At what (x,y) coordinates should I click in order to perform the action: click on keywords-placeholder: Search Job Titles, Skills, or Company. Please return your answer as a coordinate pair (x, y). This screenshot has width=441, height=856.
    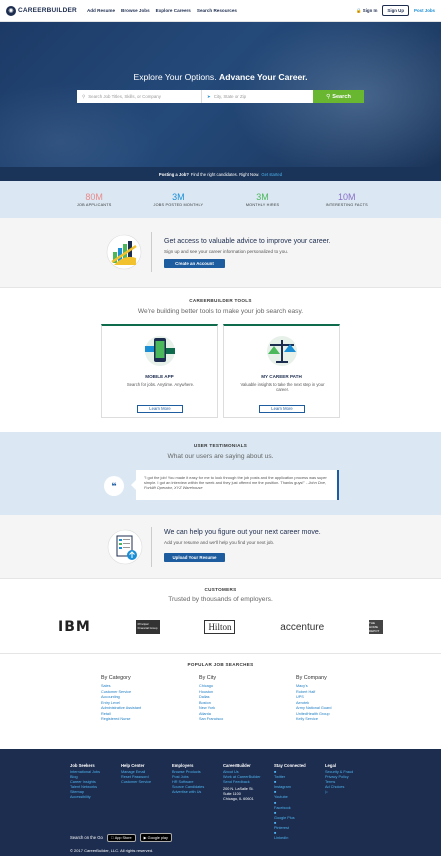
    Looking at the image, I should click on (124, 96).